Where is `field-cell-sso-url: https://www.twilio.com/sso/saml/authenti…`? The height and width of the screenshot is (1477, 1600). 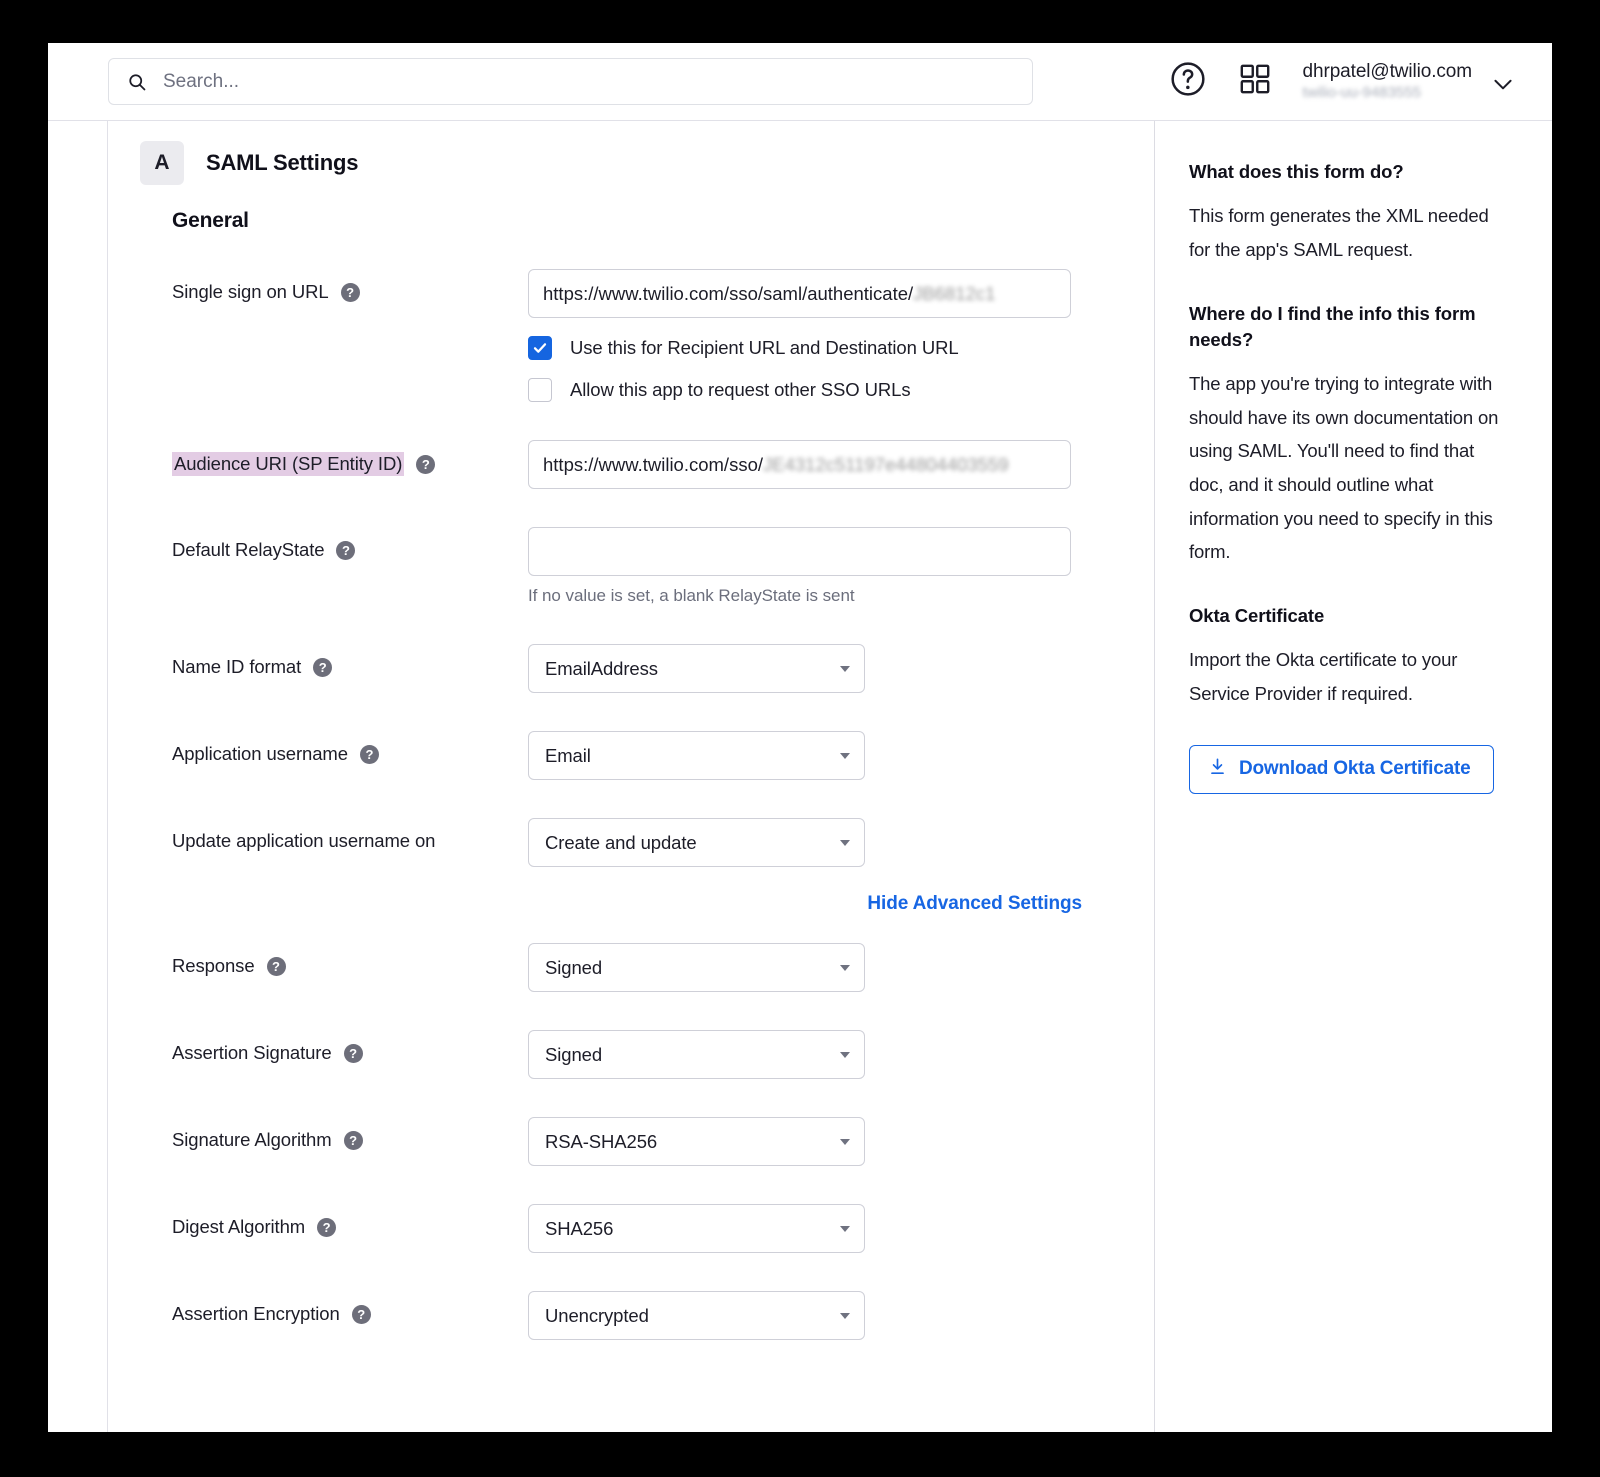 field-cell-sso-url: https://www.twilio.com/sso/saml/authenti… is located at coordinates (821, 335).